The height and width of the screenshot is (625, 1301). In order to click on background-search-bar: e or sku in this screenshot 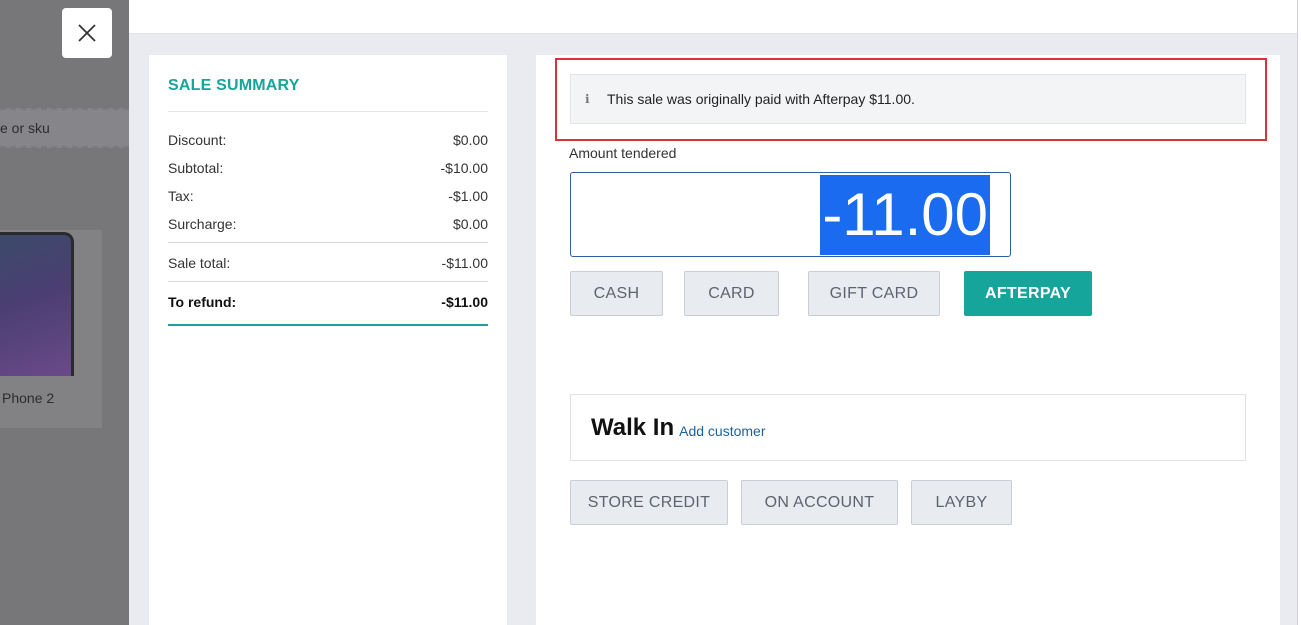, I will do `click(64, 128)`.